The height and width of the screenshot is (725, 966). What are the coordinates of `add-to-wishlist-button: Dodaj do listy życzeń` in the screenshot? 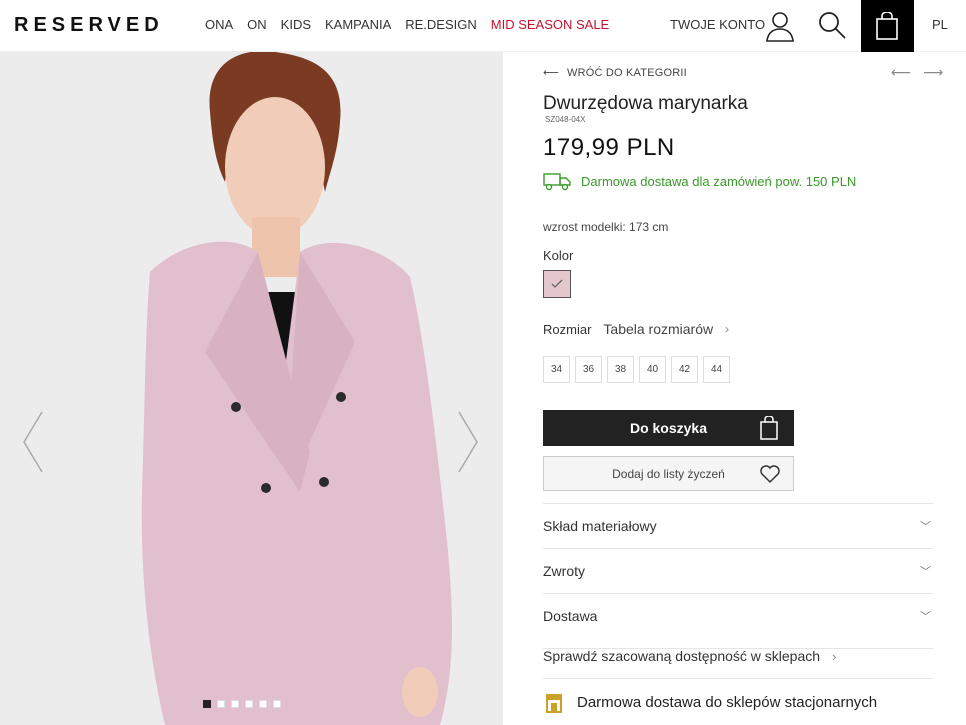 It's located at (668, 473).